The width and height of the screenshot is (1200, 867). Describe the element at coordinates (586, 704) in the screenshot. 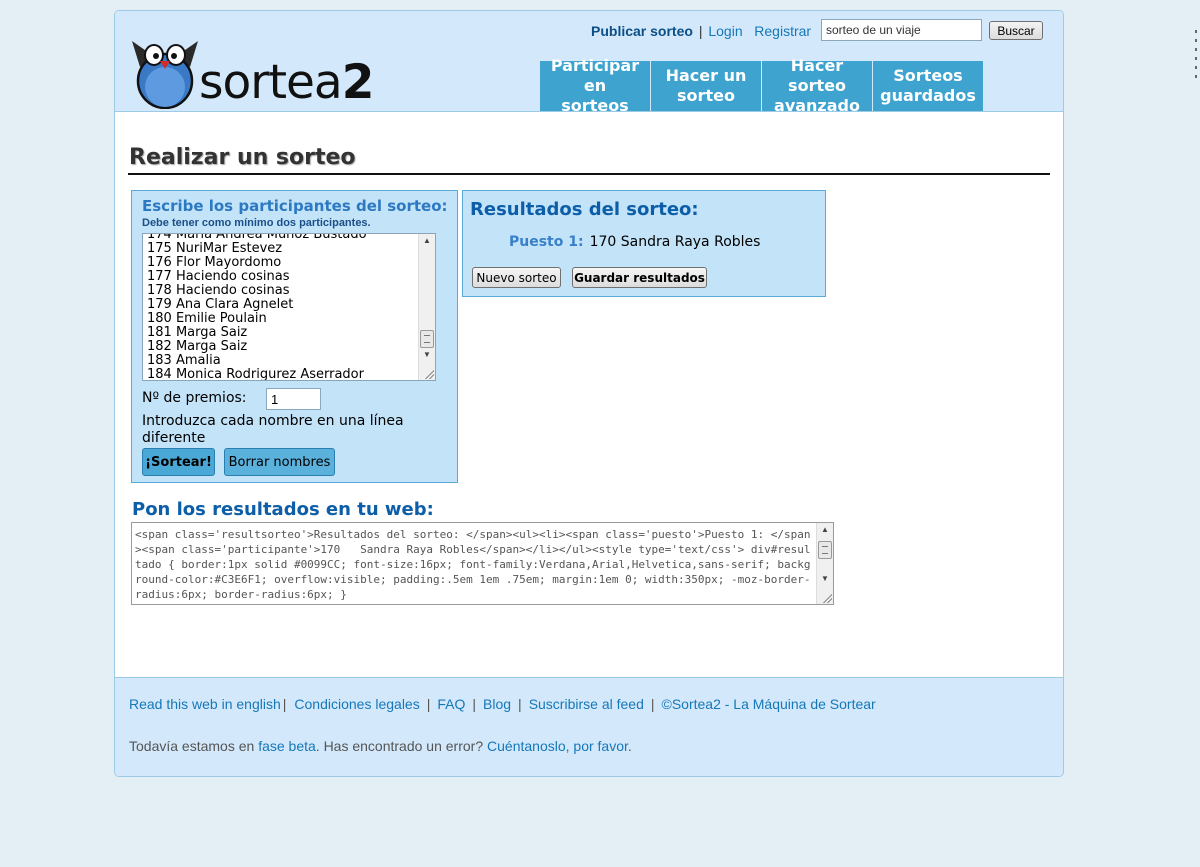

I see `feed-link: Suscribirse al feed` at that location.